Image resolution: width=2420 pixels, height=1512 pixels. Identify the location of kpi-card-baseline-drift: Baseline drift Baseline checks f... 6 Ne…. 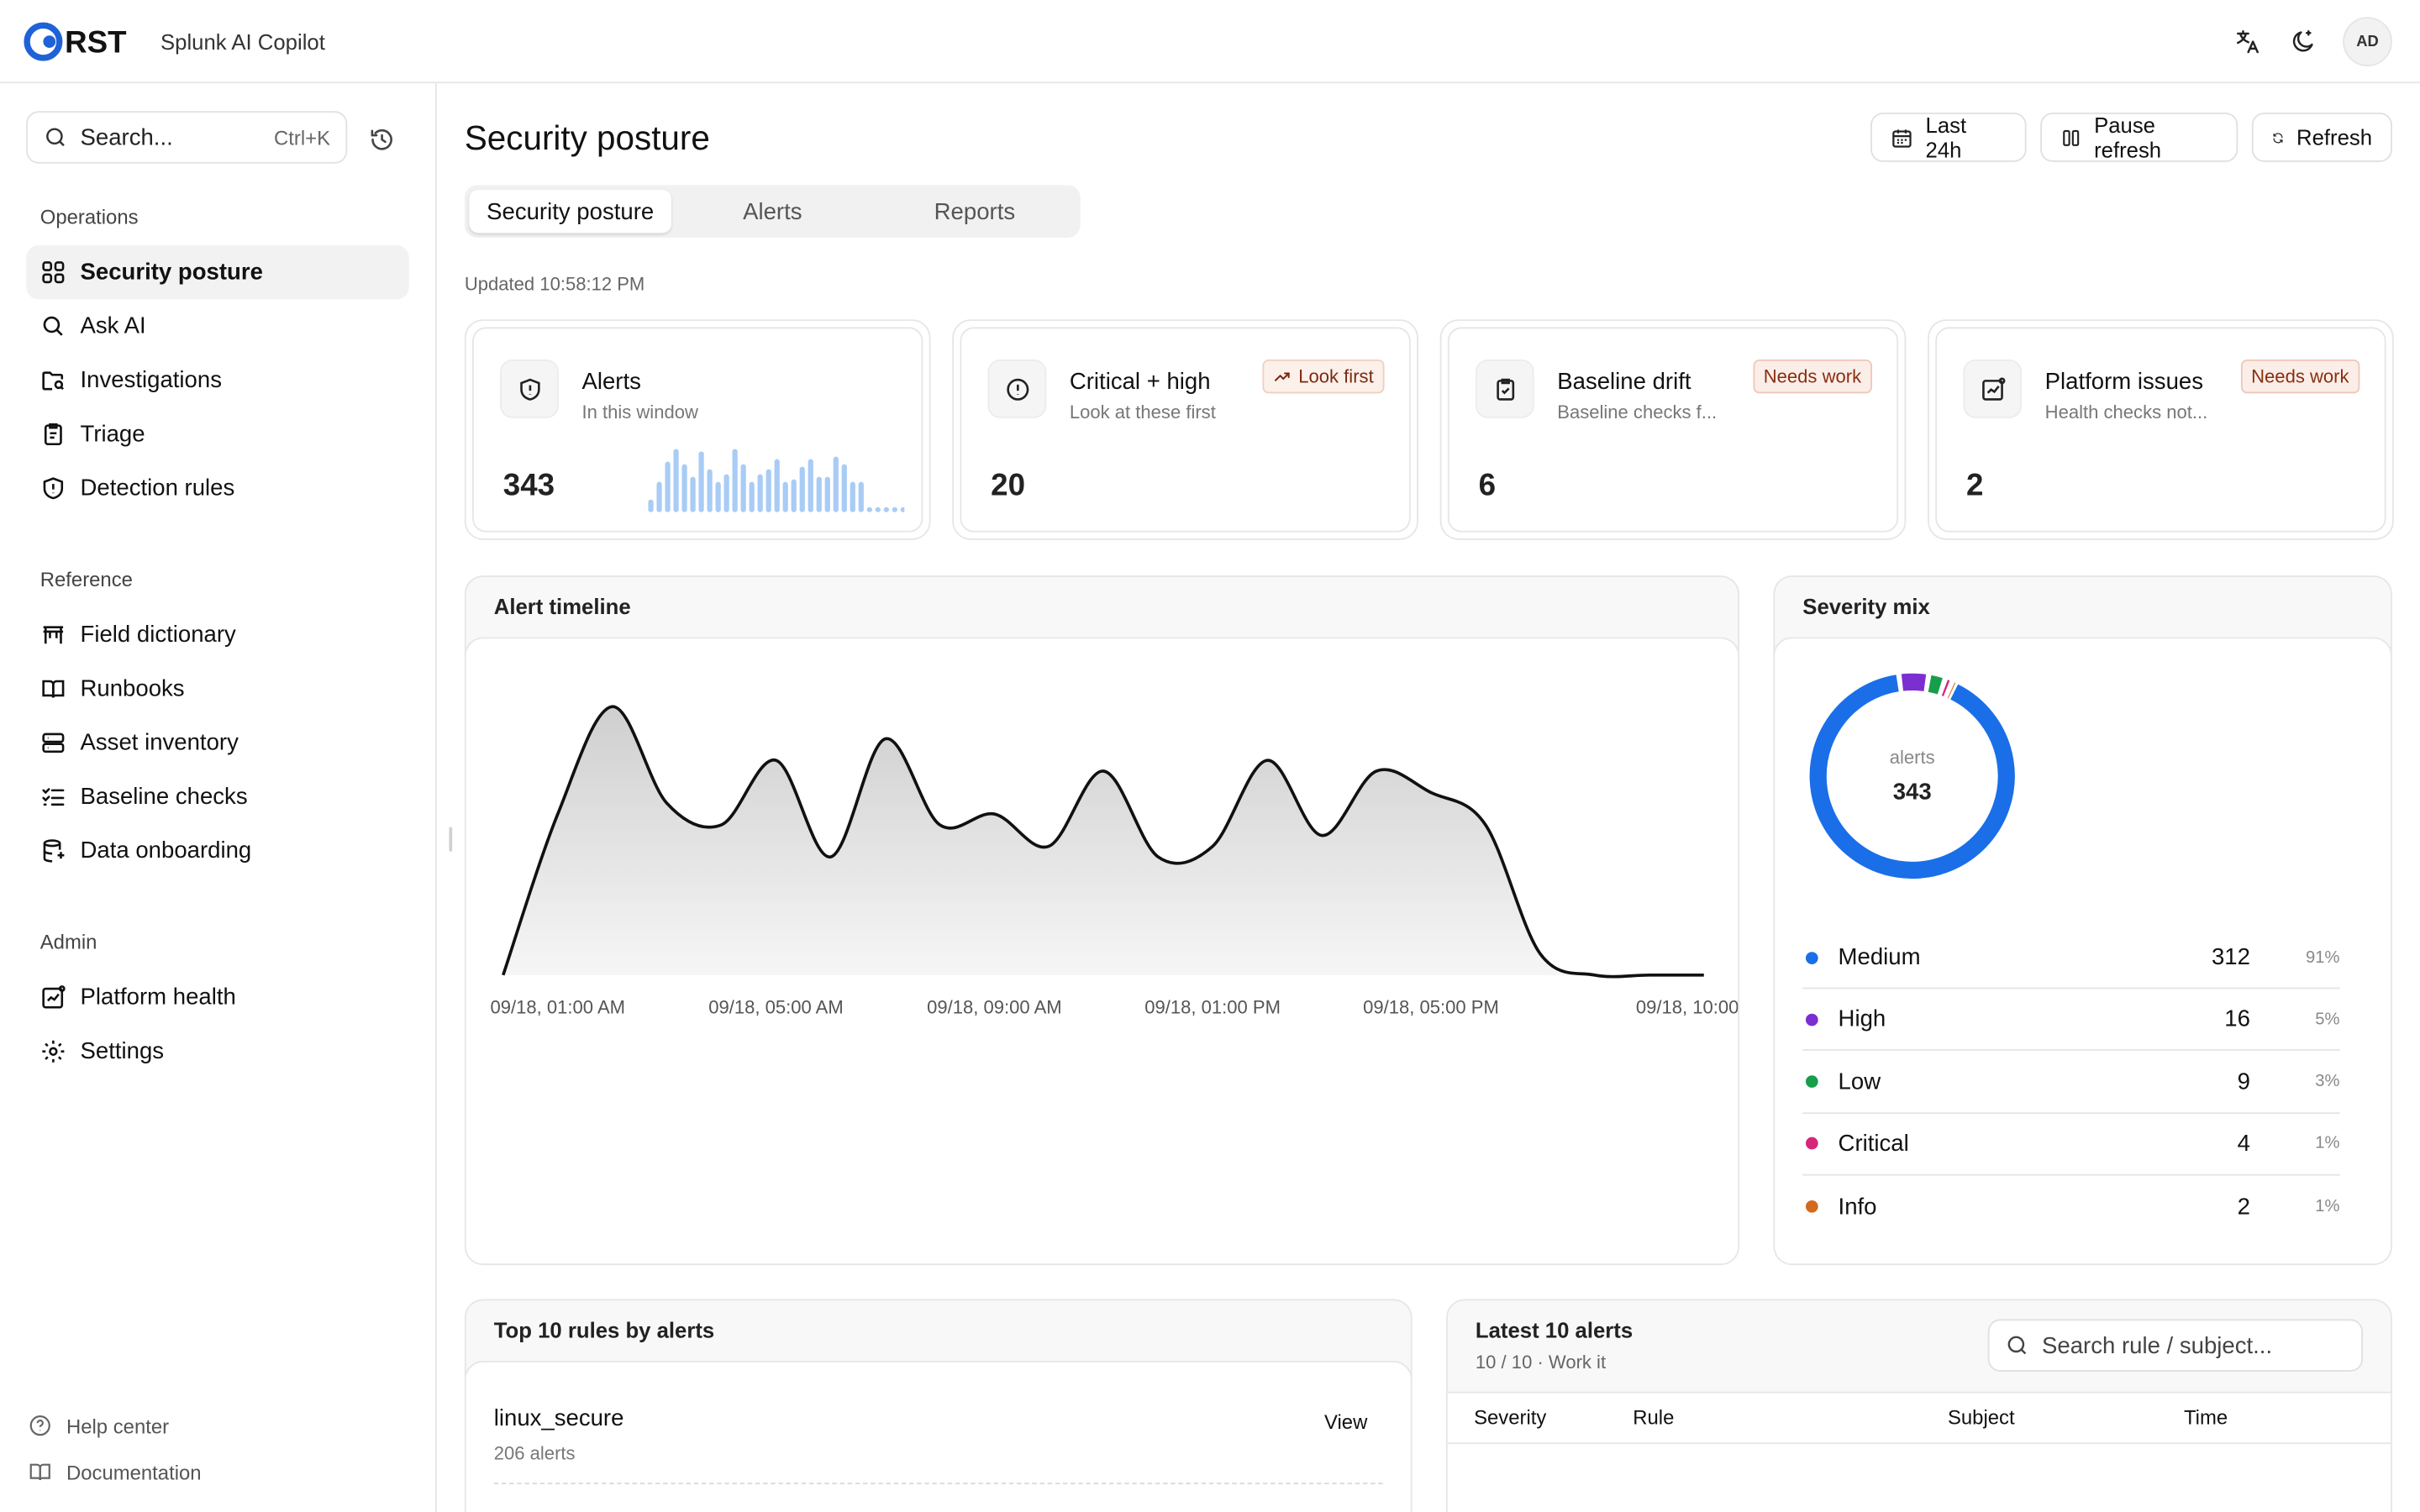
(1673, 429).